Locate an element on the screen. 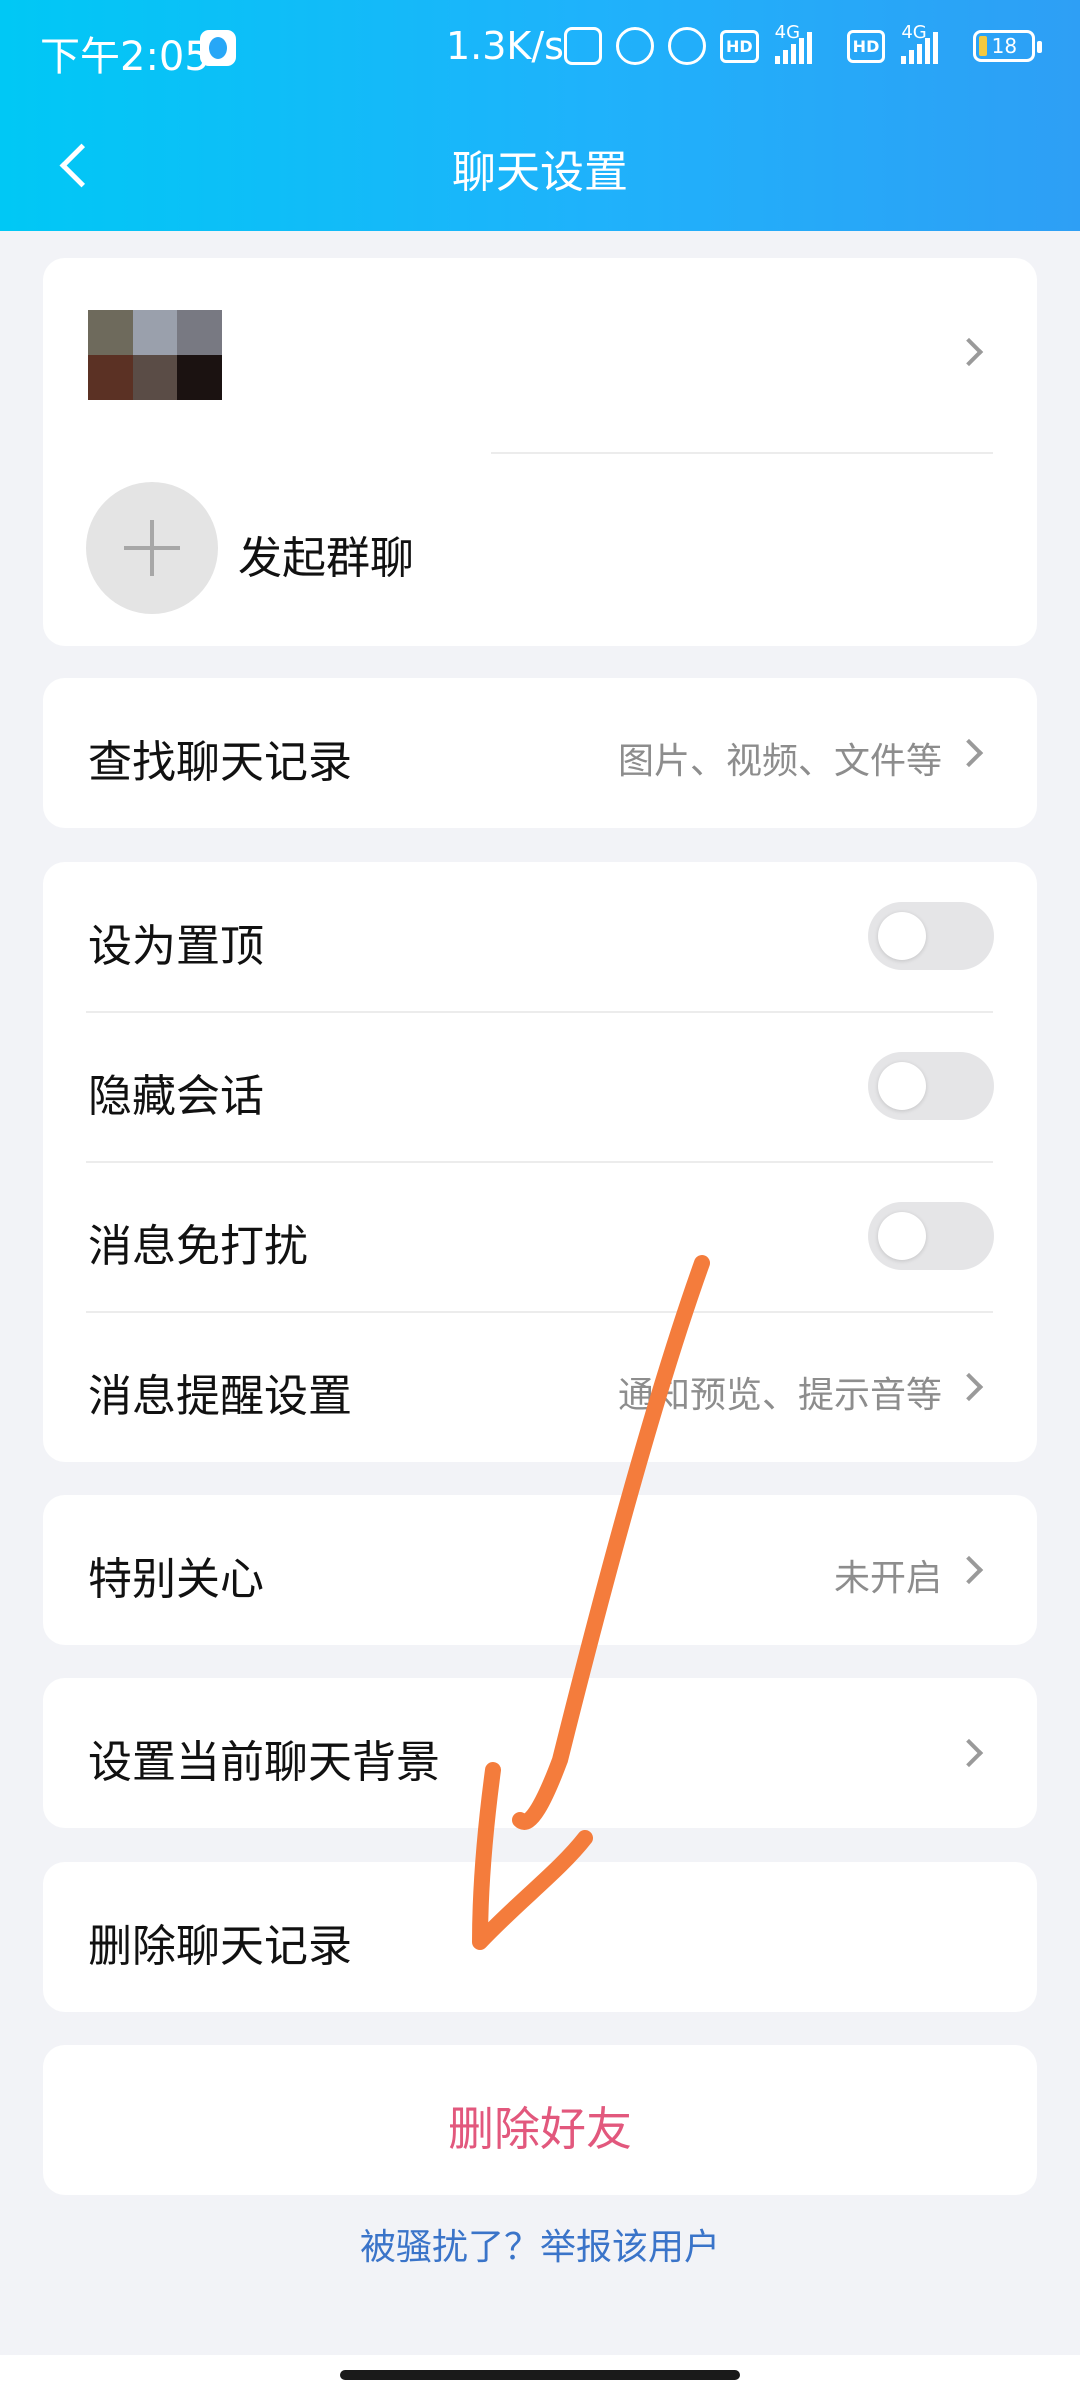 The image size is (1080, 2400). hide-chat-row: 隐藏会话 is located at coordinates (540, 1087).